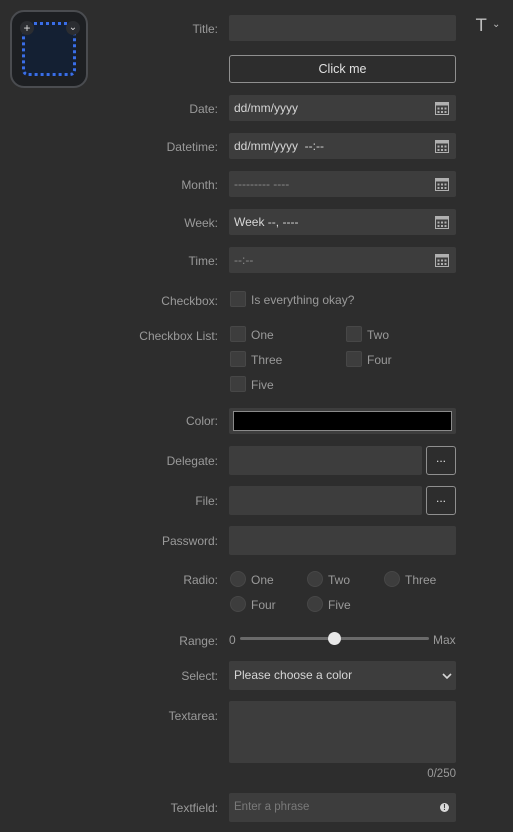  What do you see at coordinates (342, 222) in the screenshot?
I see `week-input: Week --, ----` at bounding box center [342, 222].